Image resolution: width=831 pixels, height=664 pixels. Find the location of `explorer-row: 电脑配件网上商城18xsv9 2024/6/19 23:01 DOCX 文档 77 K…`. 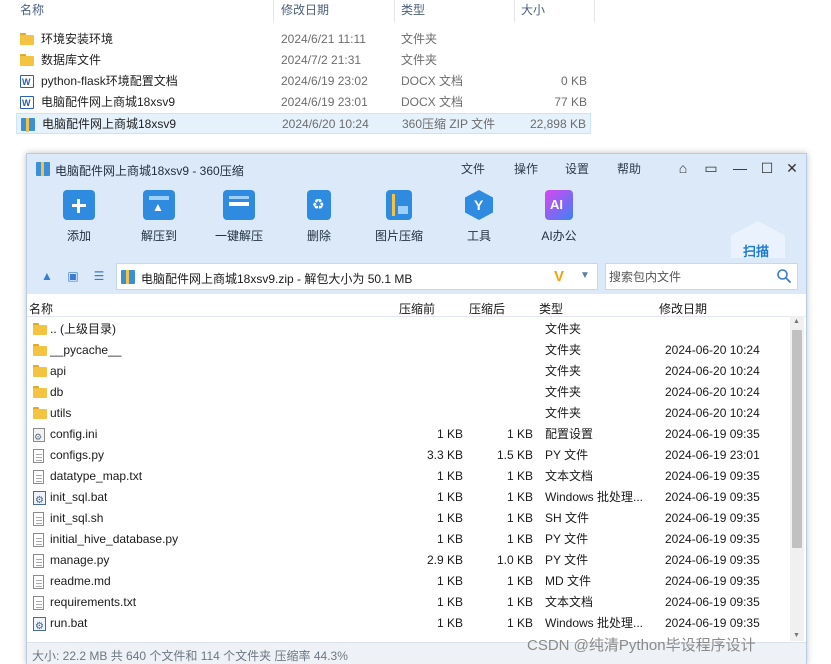

explorer-row: 电脑配件网上商城18xsv9 2024/6/19 23:01 DOCX 文档 77 K… is located at coordinates (303, 102).